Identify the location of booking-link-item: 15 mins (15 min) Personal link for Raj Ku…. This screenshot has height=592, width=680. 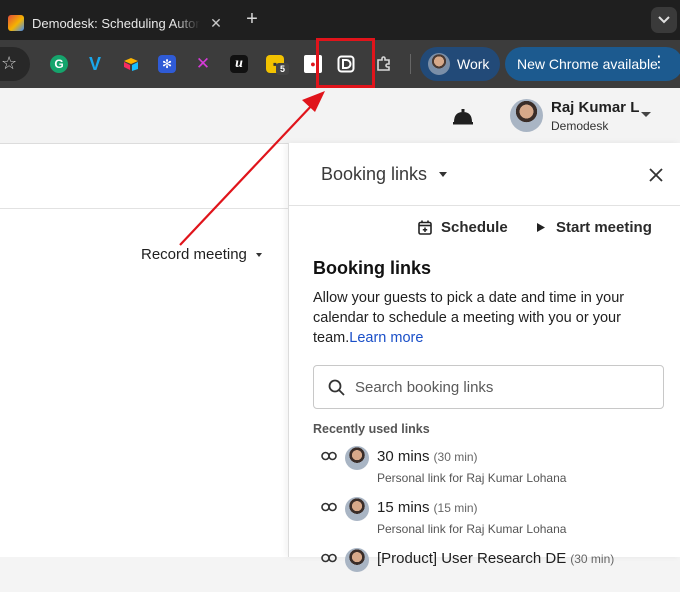
(491, 519).